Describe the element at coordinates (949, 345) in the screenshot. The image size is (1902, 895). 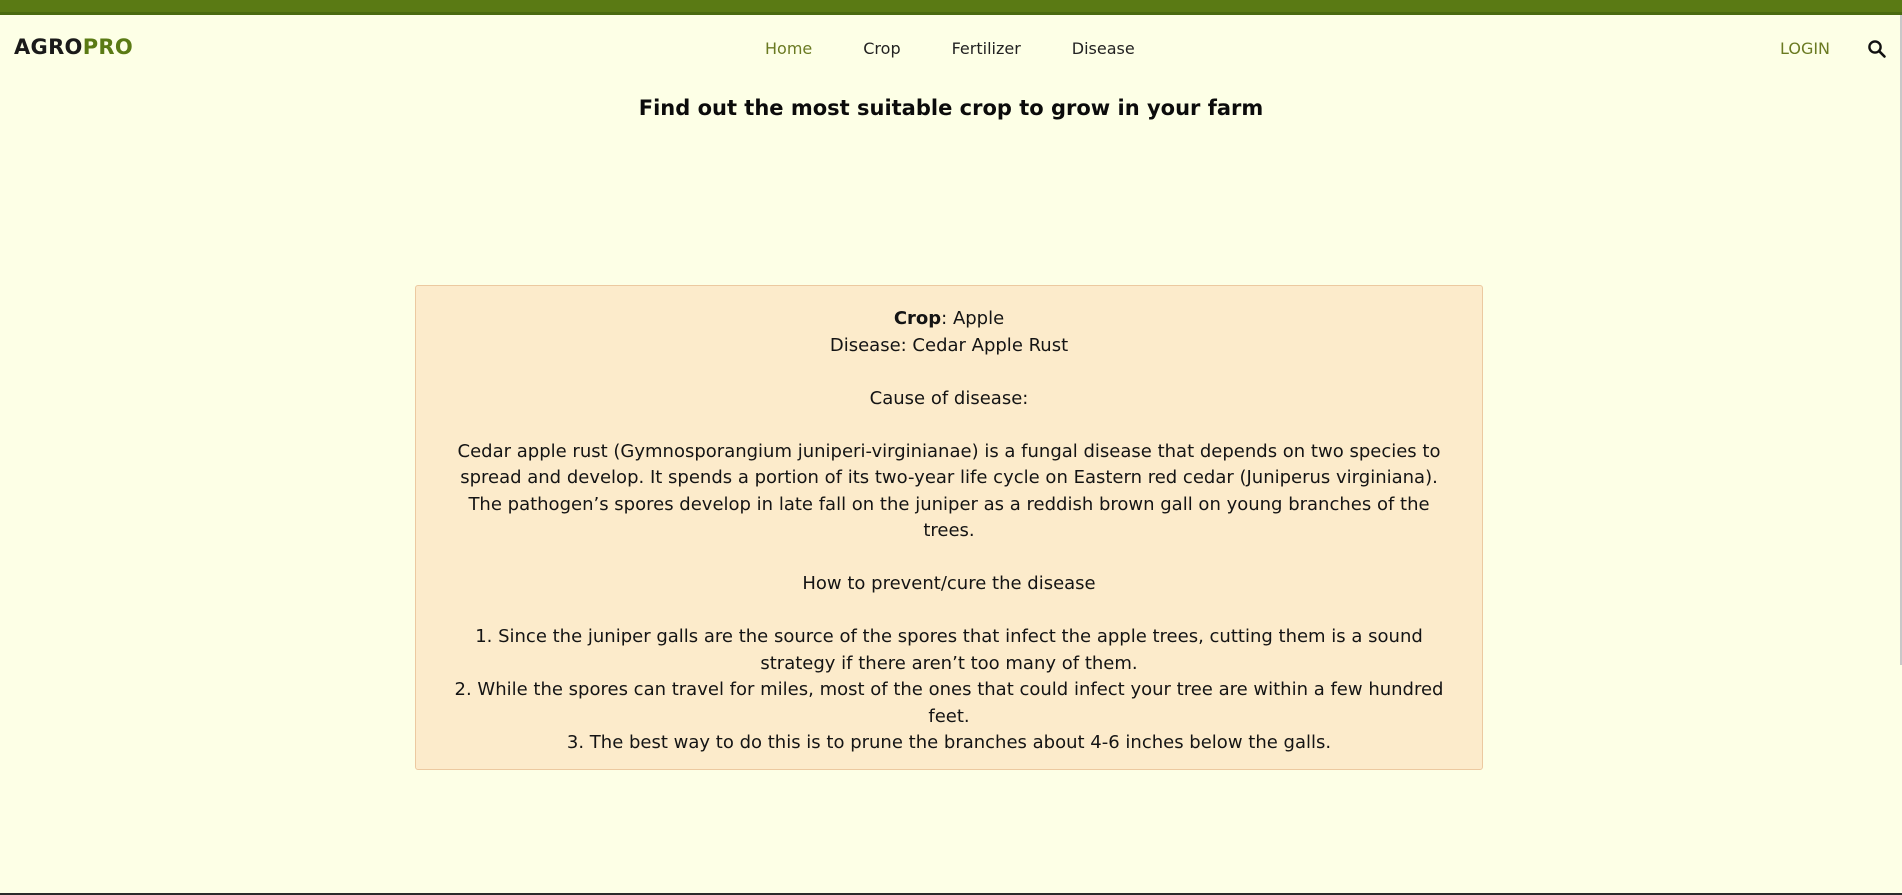
I see `disease-line: Disease: Cedar Apple Rust` at that location.